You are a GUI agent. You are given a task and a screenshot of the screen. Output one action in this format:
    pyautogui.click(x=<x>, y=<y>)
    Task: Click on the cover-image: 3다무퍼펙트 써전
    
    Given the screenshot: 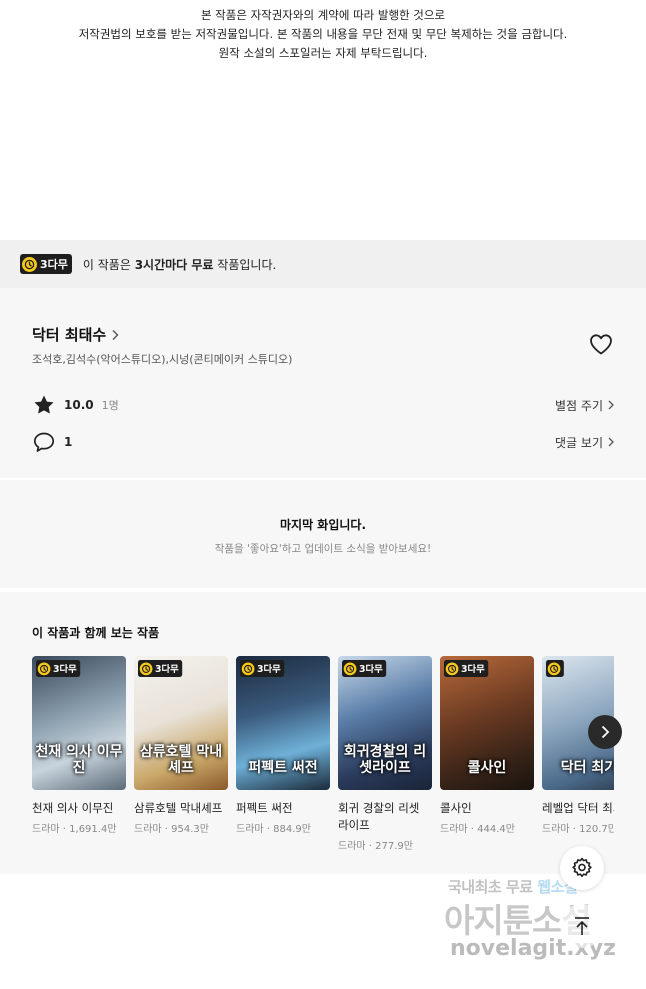 What is the action you would take?
    pyautogui.click(x=283, y=723)
    